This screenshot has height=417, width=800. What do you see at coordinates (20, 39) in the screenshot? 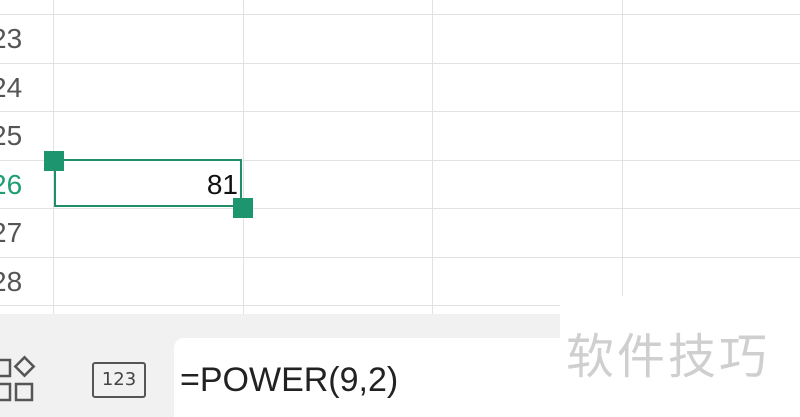
I see `row-header-23: 23` at bounding box center [20, 39].